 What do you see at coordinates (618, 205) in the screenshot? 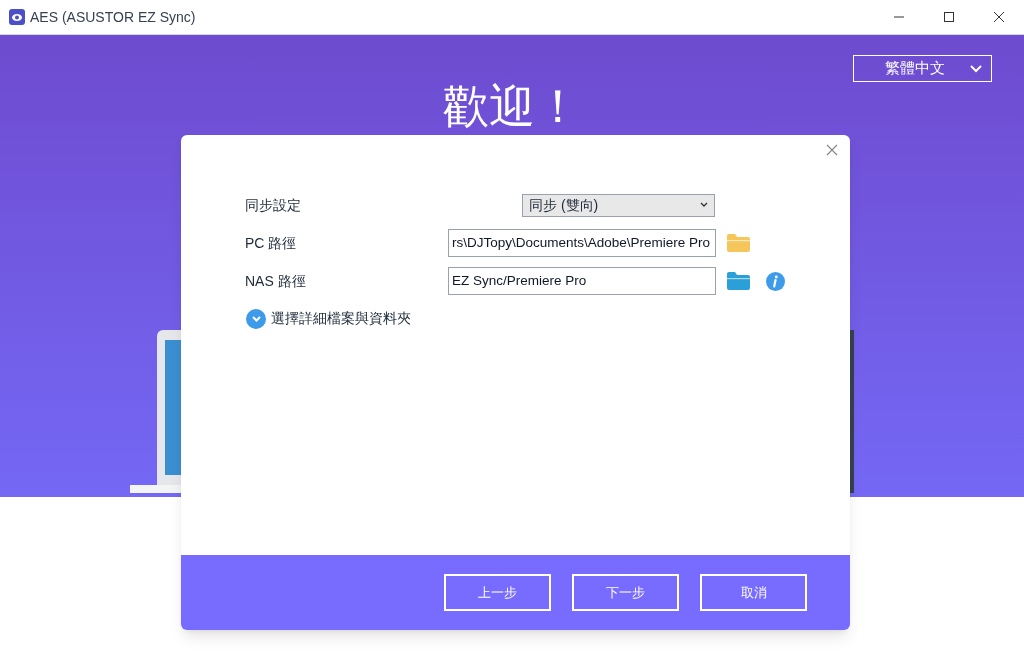
I see `sync-mode-select: 同步 (雙向)` at bounding box center [618, 205].